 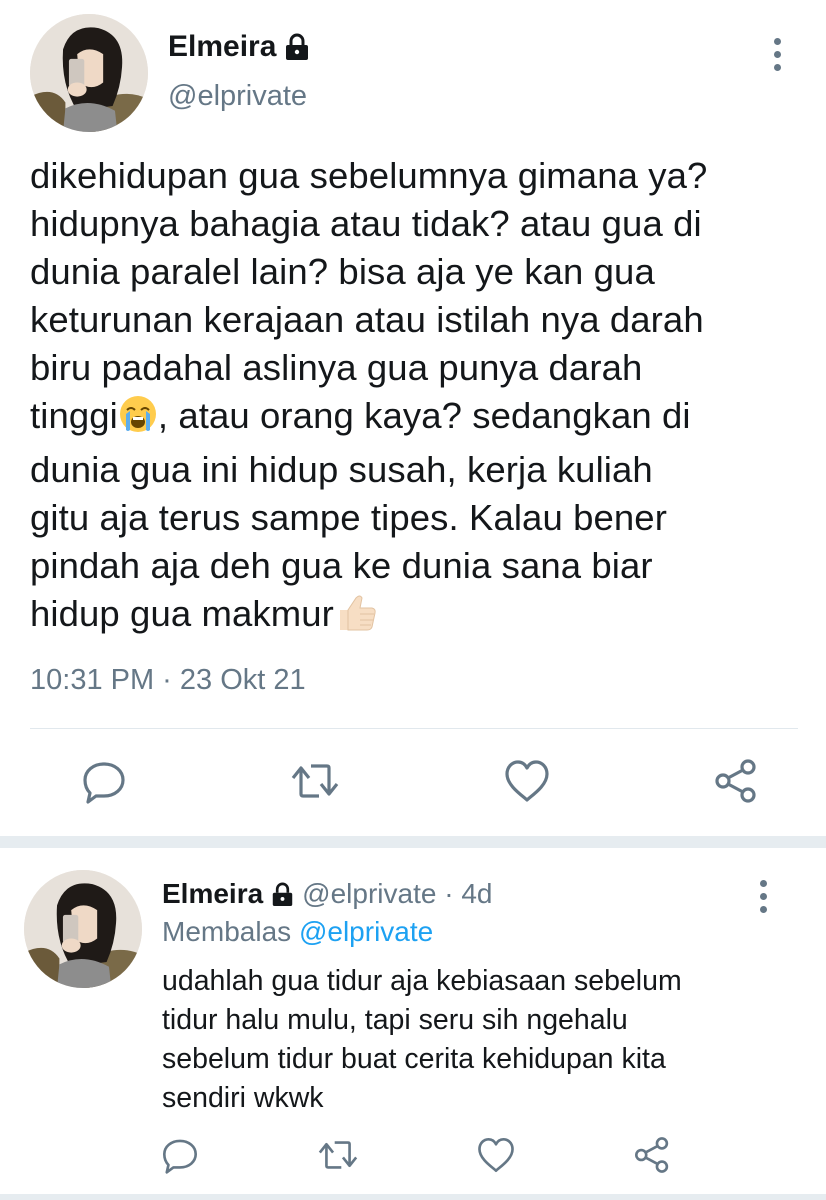 What do you see at coordinates (420, 617) in the screenshot?
I see `tweet-line-with-emoji: hidup gua makmur` at bounding box center [420, 617].